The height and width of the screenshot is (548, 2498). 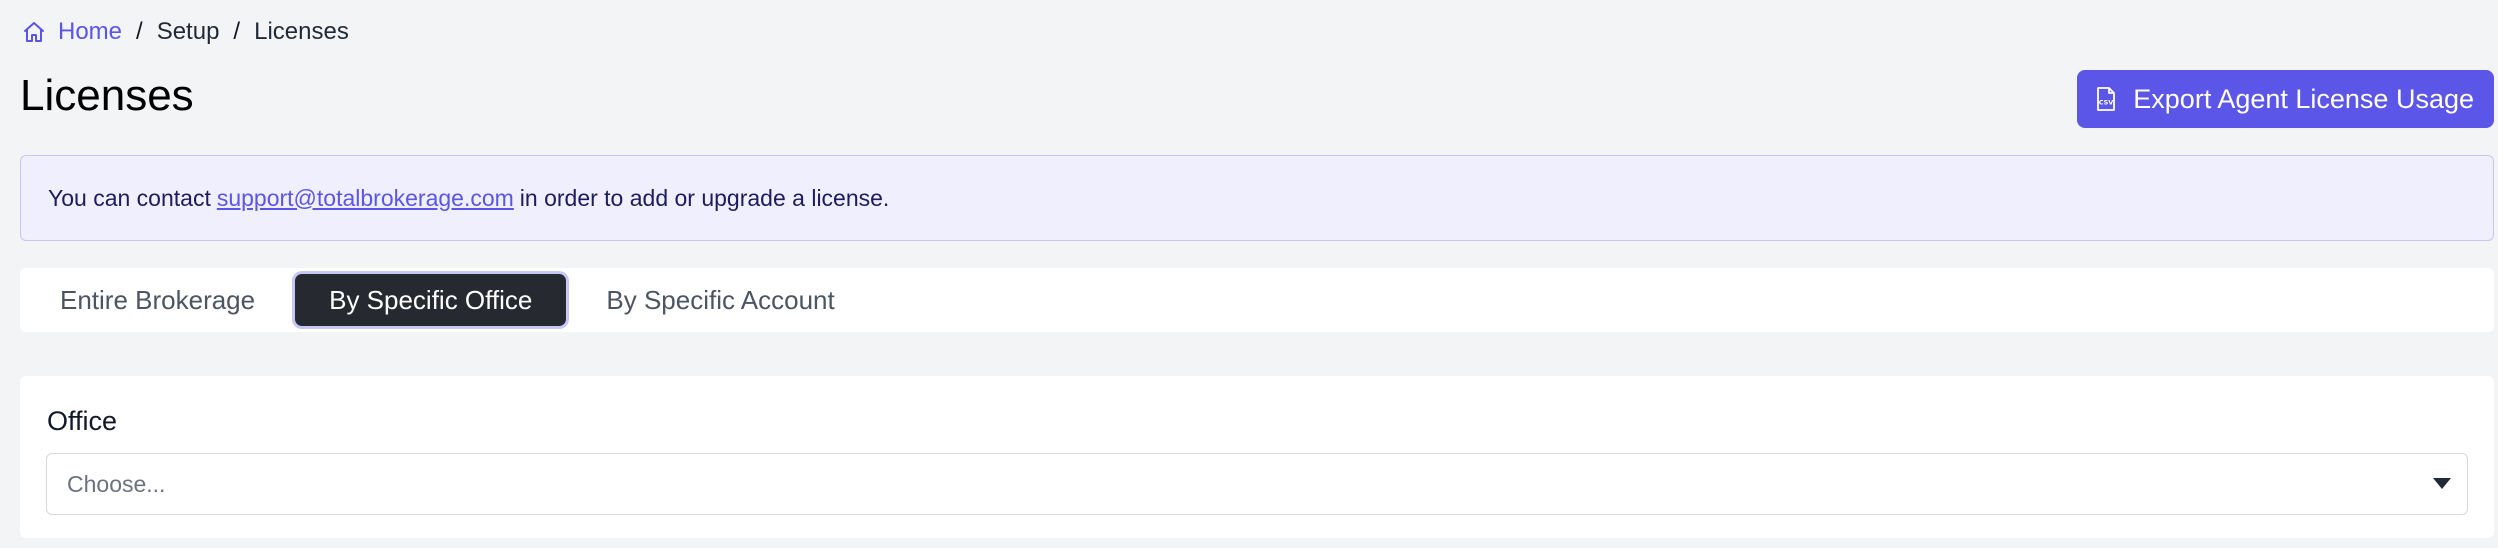 What do you see at coordinates (90, 31) in the screenshot?
I see `breadcrumb-home-label: Home` at bounding box center [90, 31].